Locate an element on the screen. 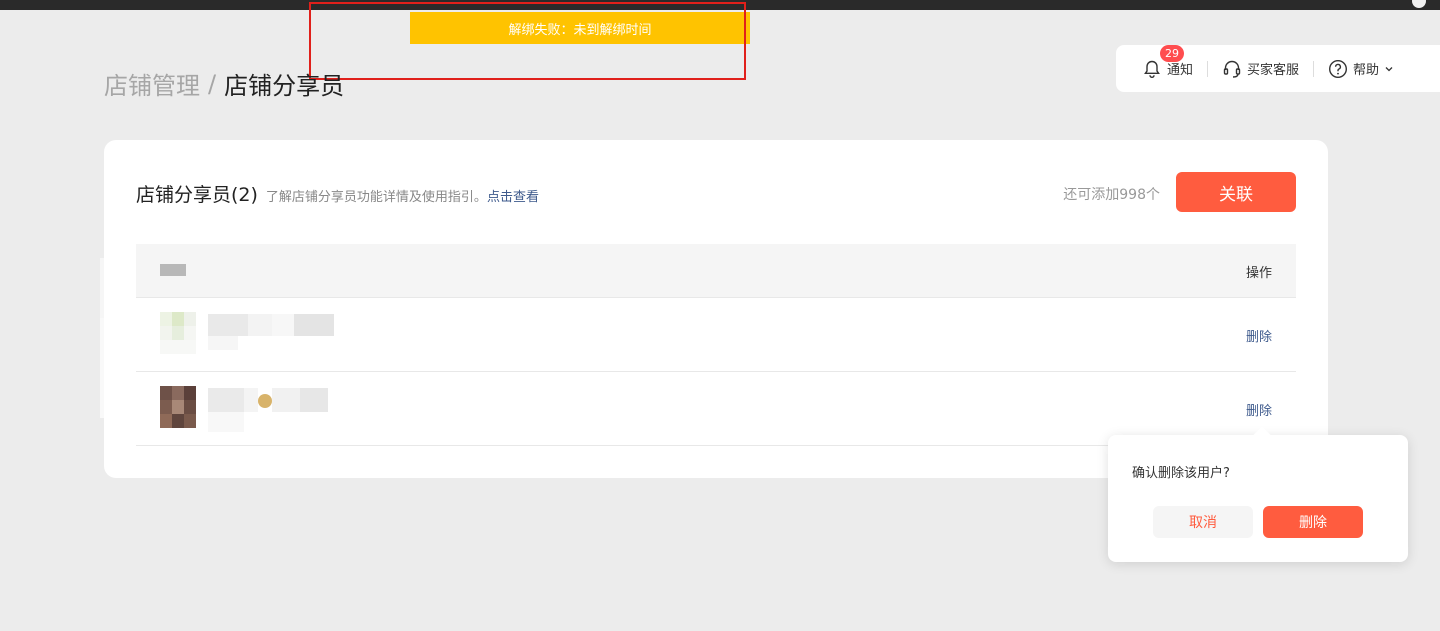 The image size is (1440, 631). card-title: 店铺分享员(2) is located at coordinates (197, 195).